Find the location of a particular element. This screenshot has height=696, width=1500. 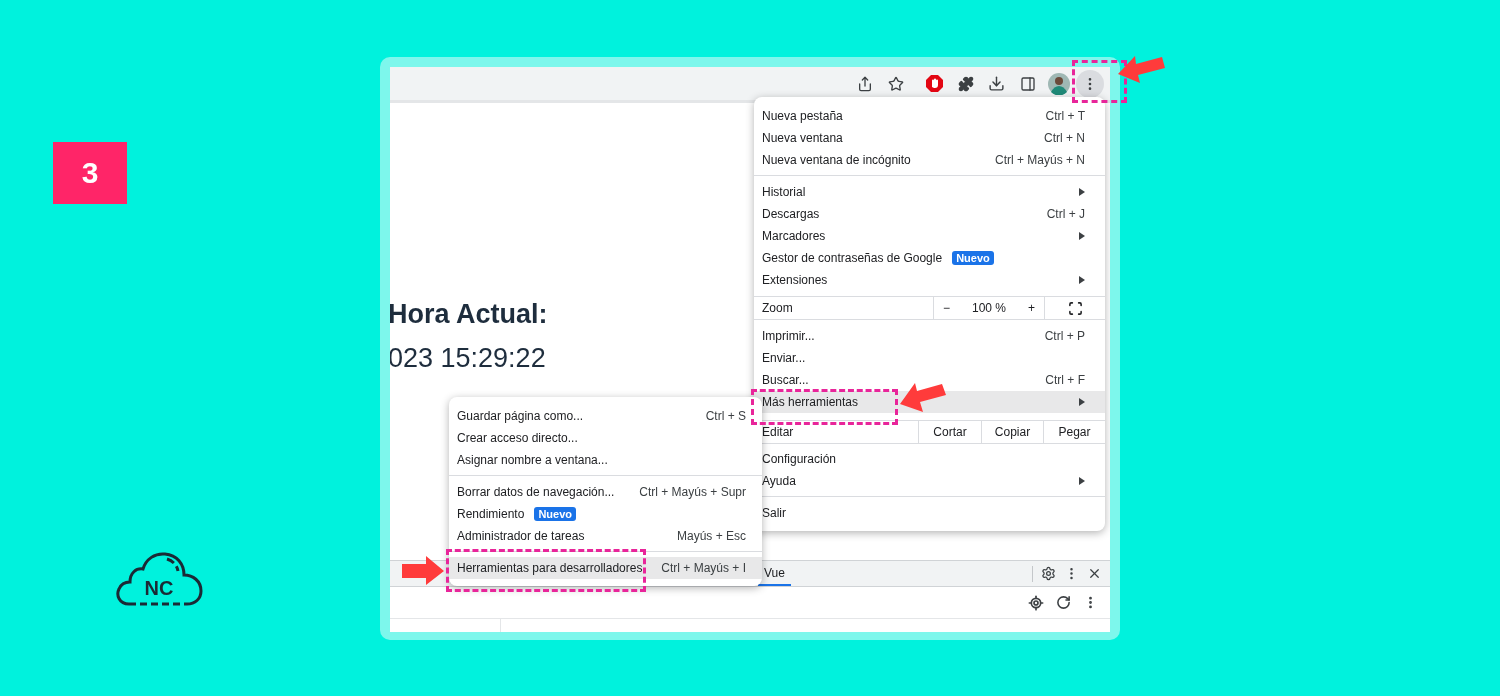

bookmark-star-icon is located at coordinates (895, 83).